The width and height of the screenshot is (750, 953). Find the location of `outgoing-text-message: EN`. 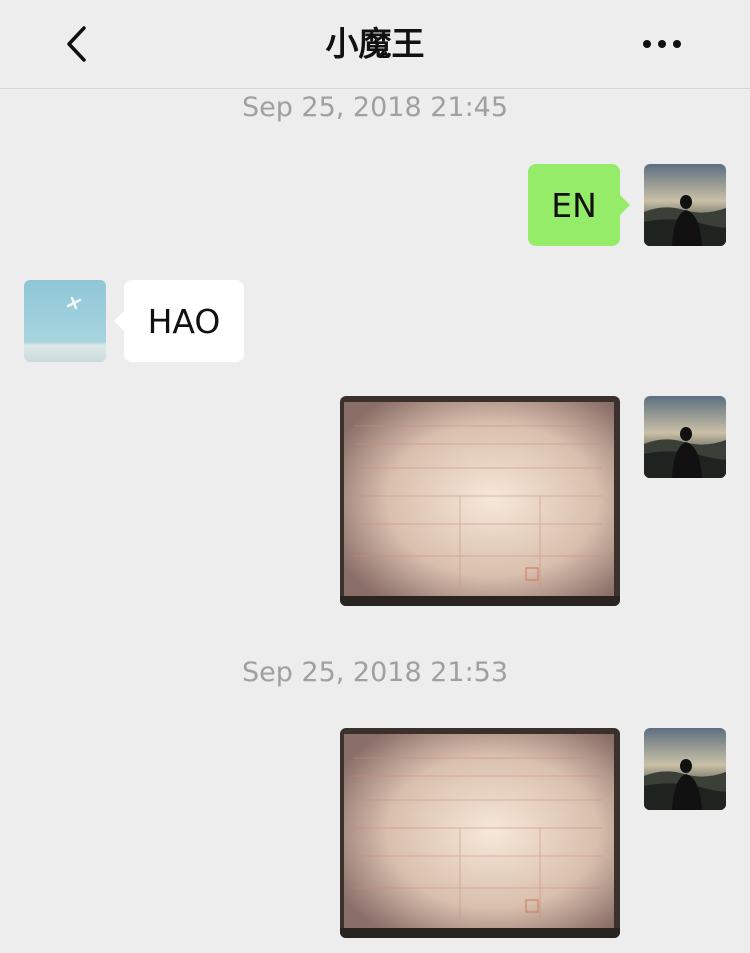

outgoing-text-message: EN is located at coordinates (579, 205).